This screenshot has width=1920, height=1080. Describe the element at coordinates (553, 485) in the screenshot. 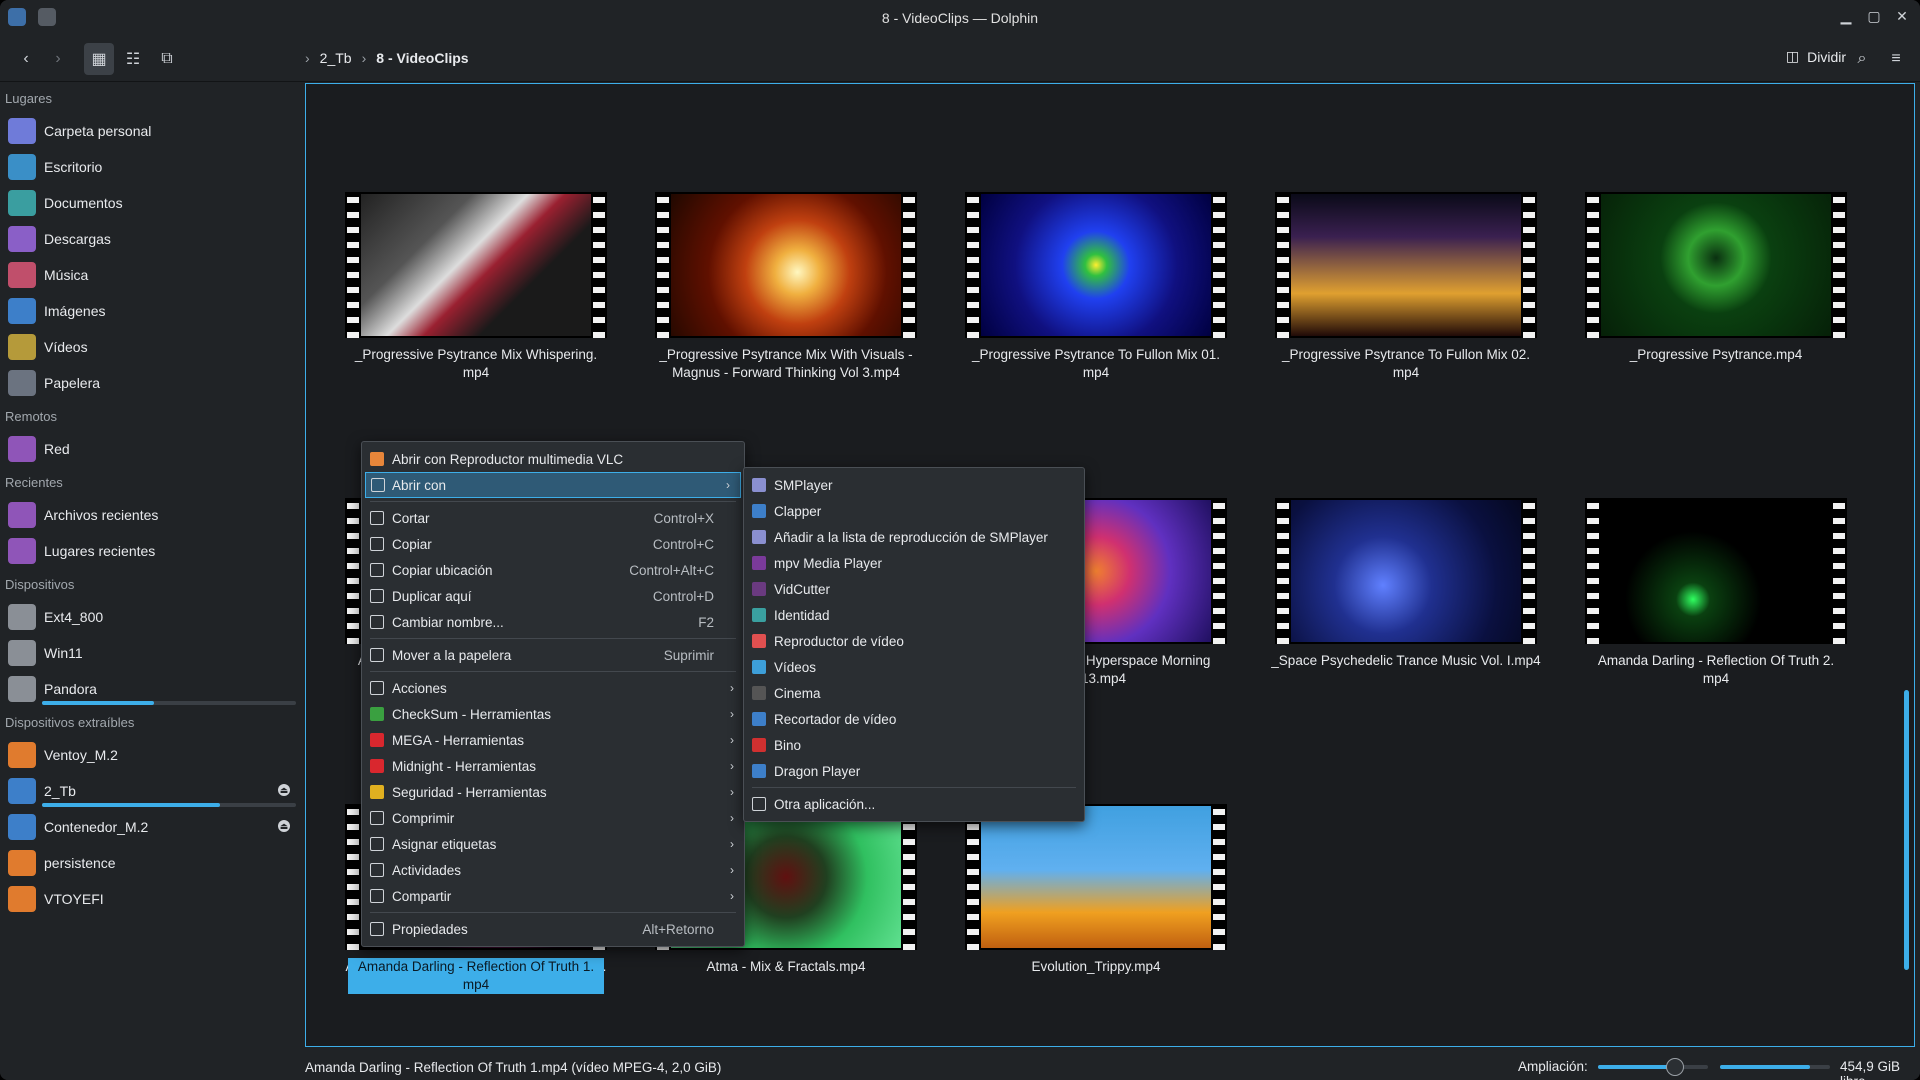

I see `menu-item-abrir-con: Abrir con ›` at that location.